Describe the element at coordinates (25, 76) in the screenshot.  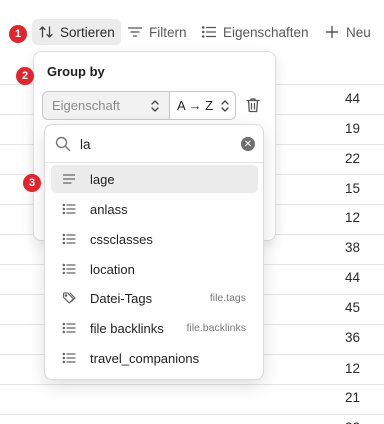
I see `annotation-badge-2: 2` at that location.